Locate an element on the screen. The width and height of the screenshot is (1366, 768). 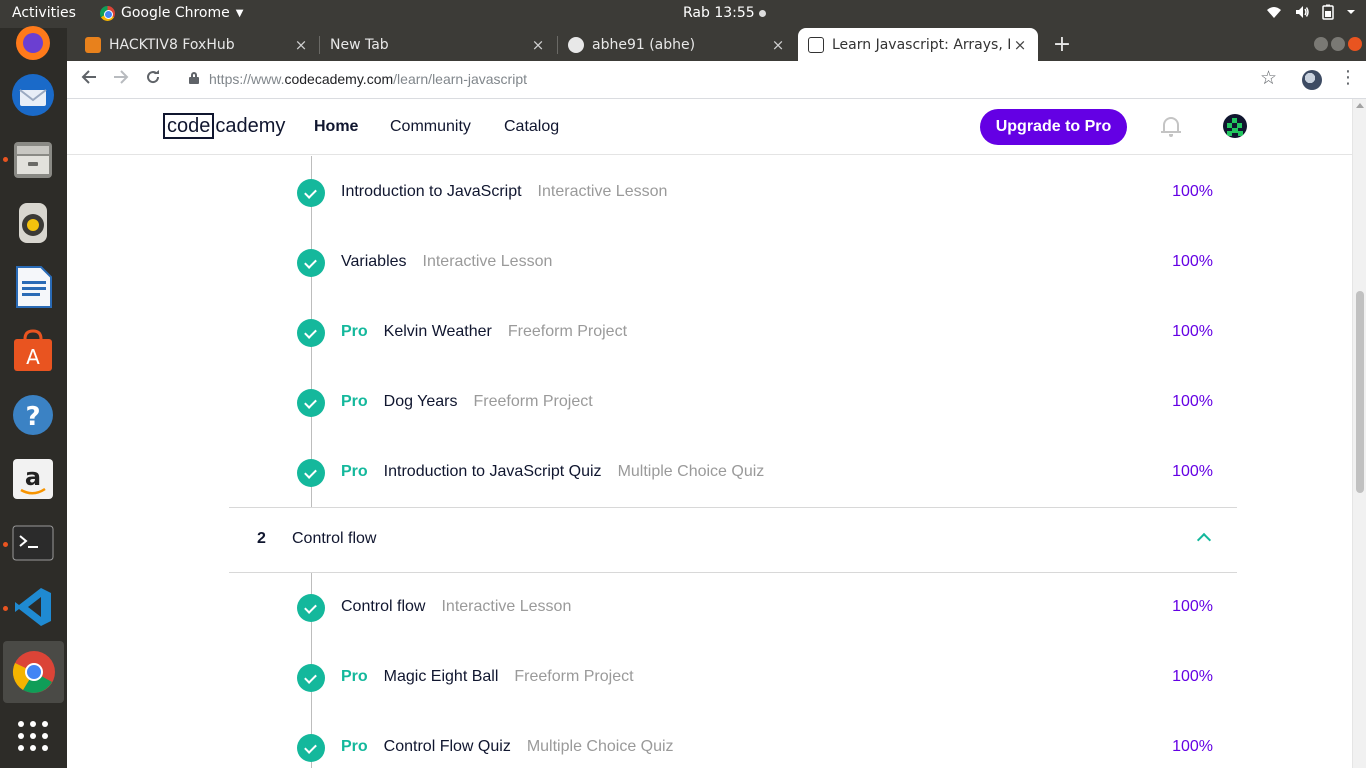
window-controls is located at coordinates (1338, 44).